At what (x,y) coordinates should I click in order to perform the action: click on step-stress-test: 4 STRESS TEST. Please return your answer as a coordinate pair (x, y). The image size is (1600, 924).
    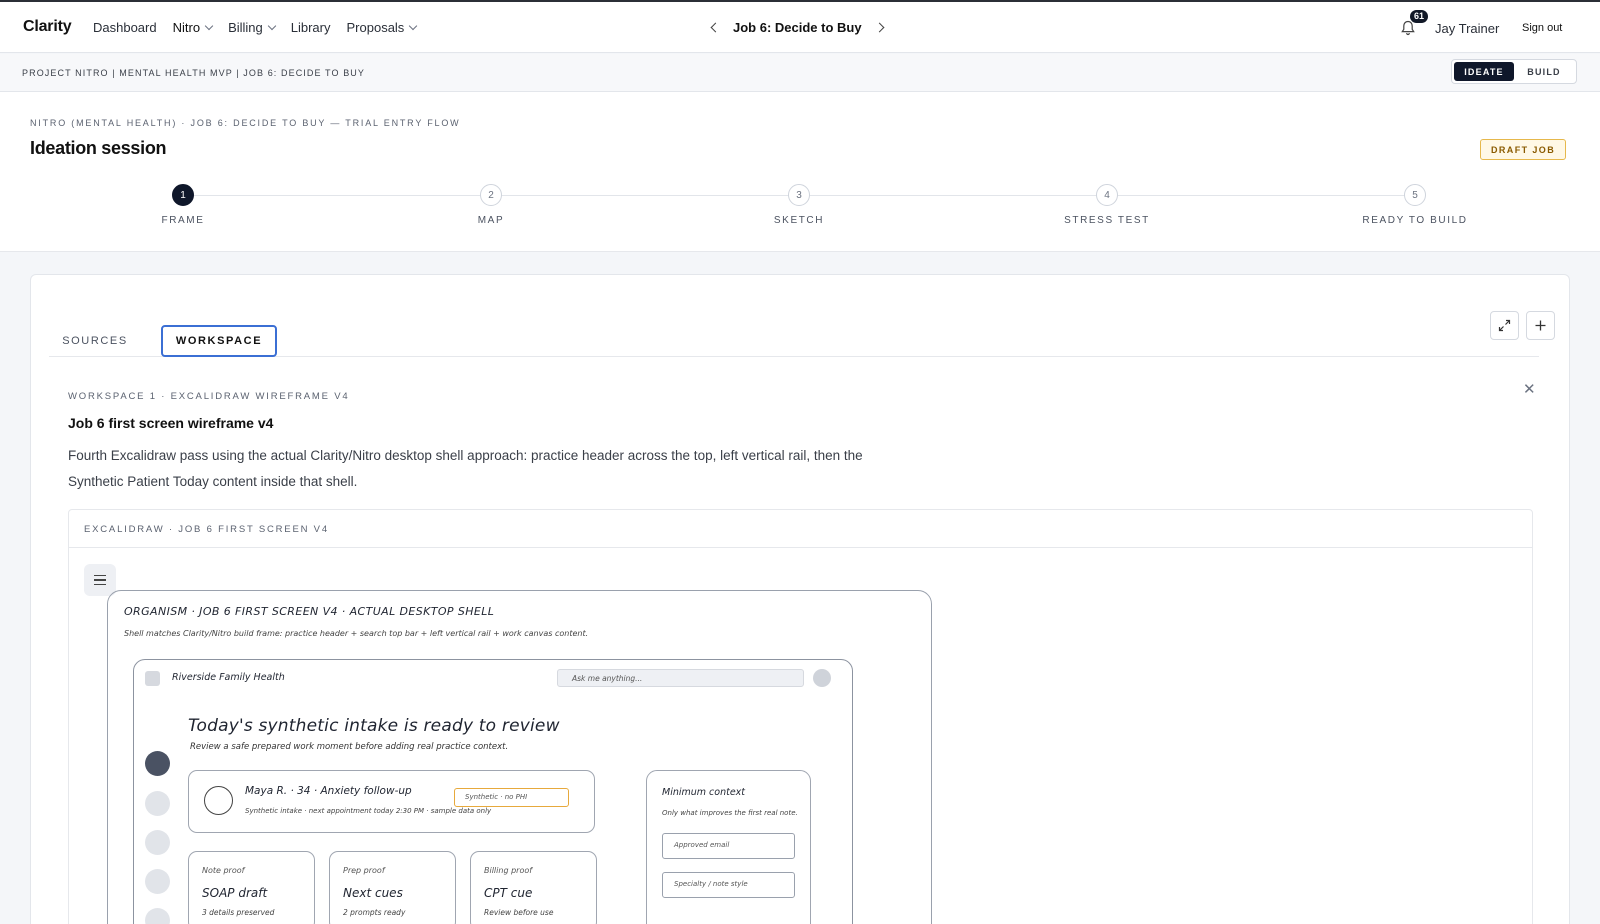
    Looking at the image, I should click on (1107, 205).